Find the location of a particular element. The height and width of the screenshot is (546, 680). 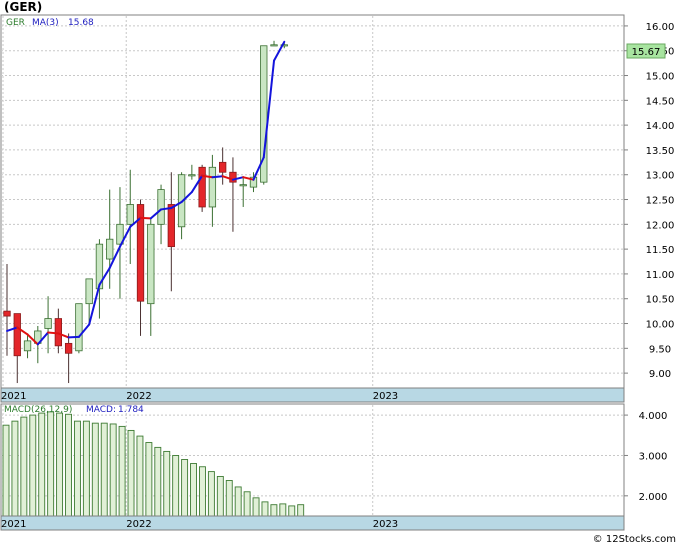

macd-date-label: 2021 is located at coordinates (13, 524).